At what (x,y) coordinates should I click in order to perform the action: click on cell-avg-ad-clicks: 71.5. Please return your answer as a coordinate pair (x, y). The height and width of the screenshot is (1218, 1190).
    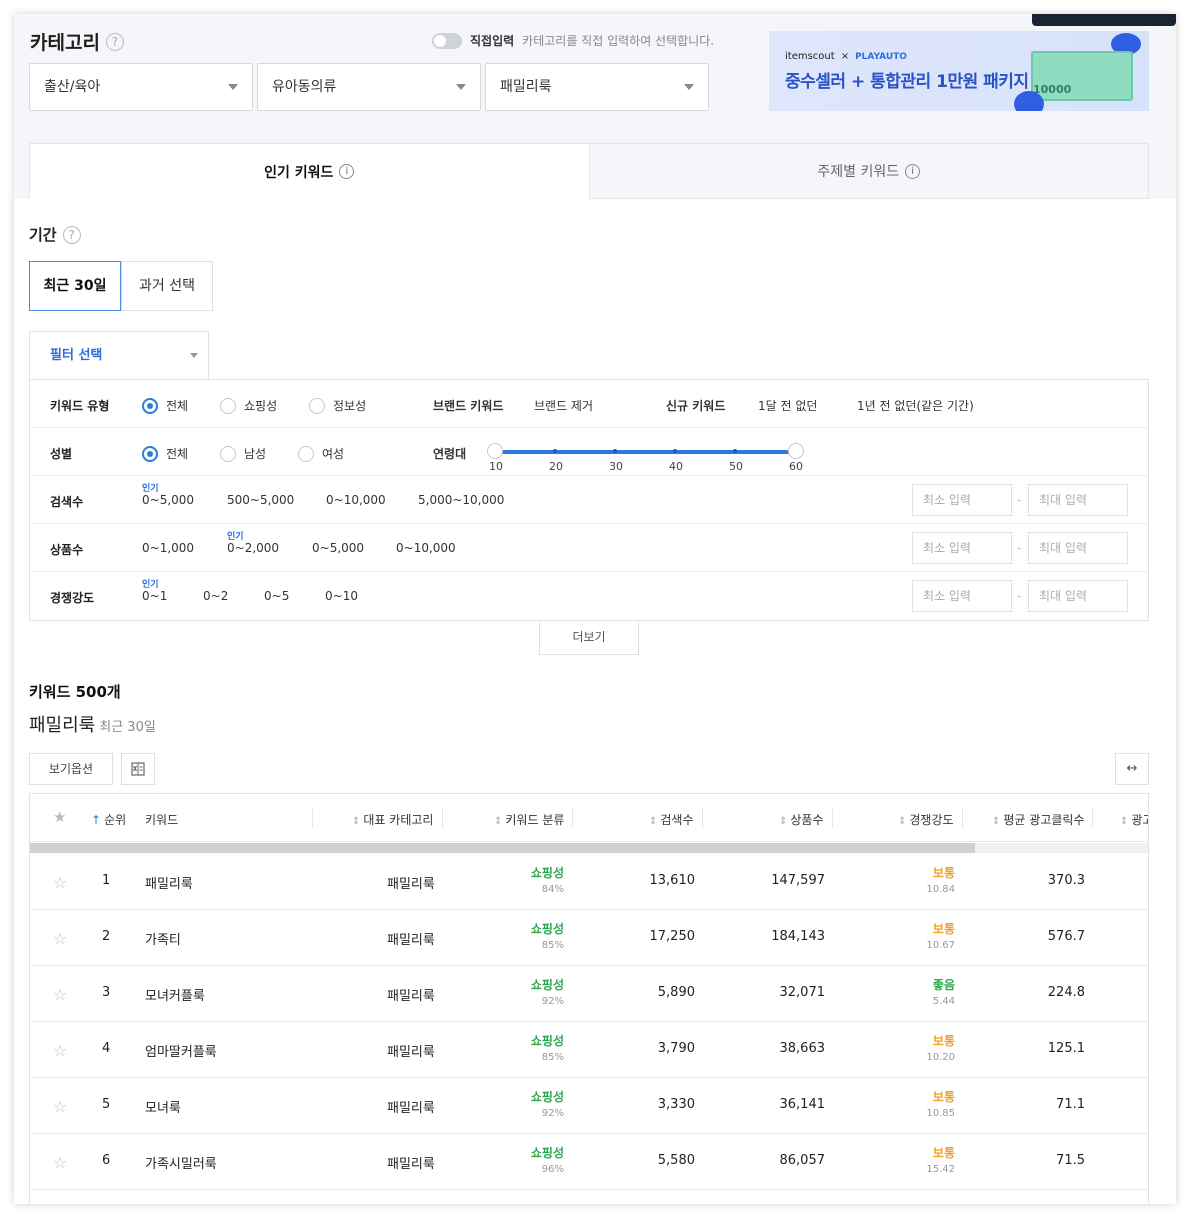
    Looking at the image, I should click on (1070, 1160).